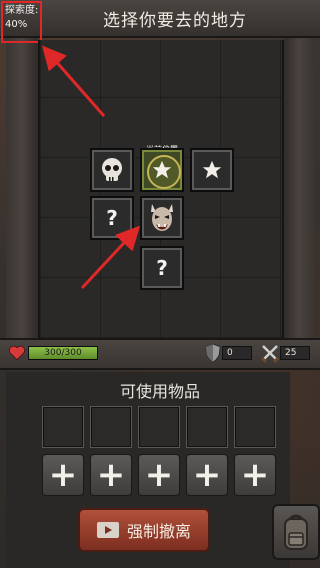  Describe the element at coordinates (158, 531) in the screenshot. I see `retreat-label: 强制撤离` at that location.